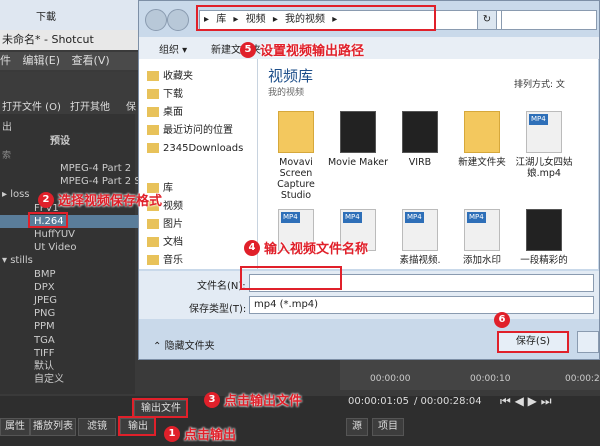  Describe the element at coordinates (487, 20) in the screenshot. I see `refresh-icon: ↻` at that location.